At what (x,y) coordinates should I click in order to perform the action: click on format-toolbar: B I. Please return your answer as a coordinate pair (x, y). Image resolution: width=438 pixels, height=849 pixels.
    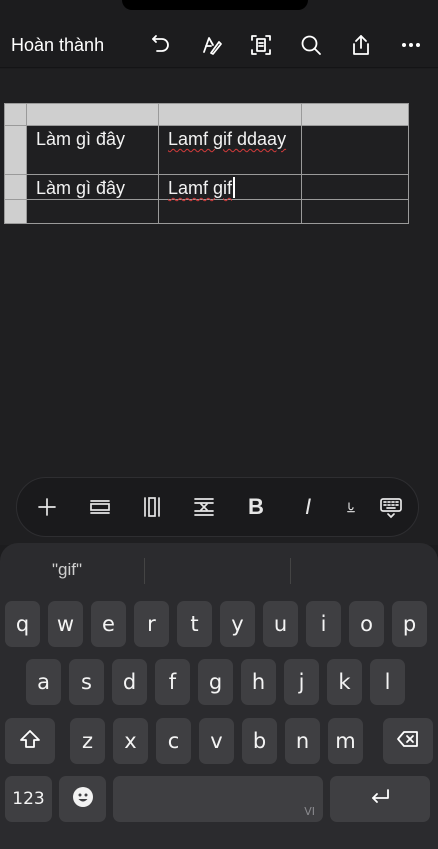
    Looking at the image, I should click on (217, 507).